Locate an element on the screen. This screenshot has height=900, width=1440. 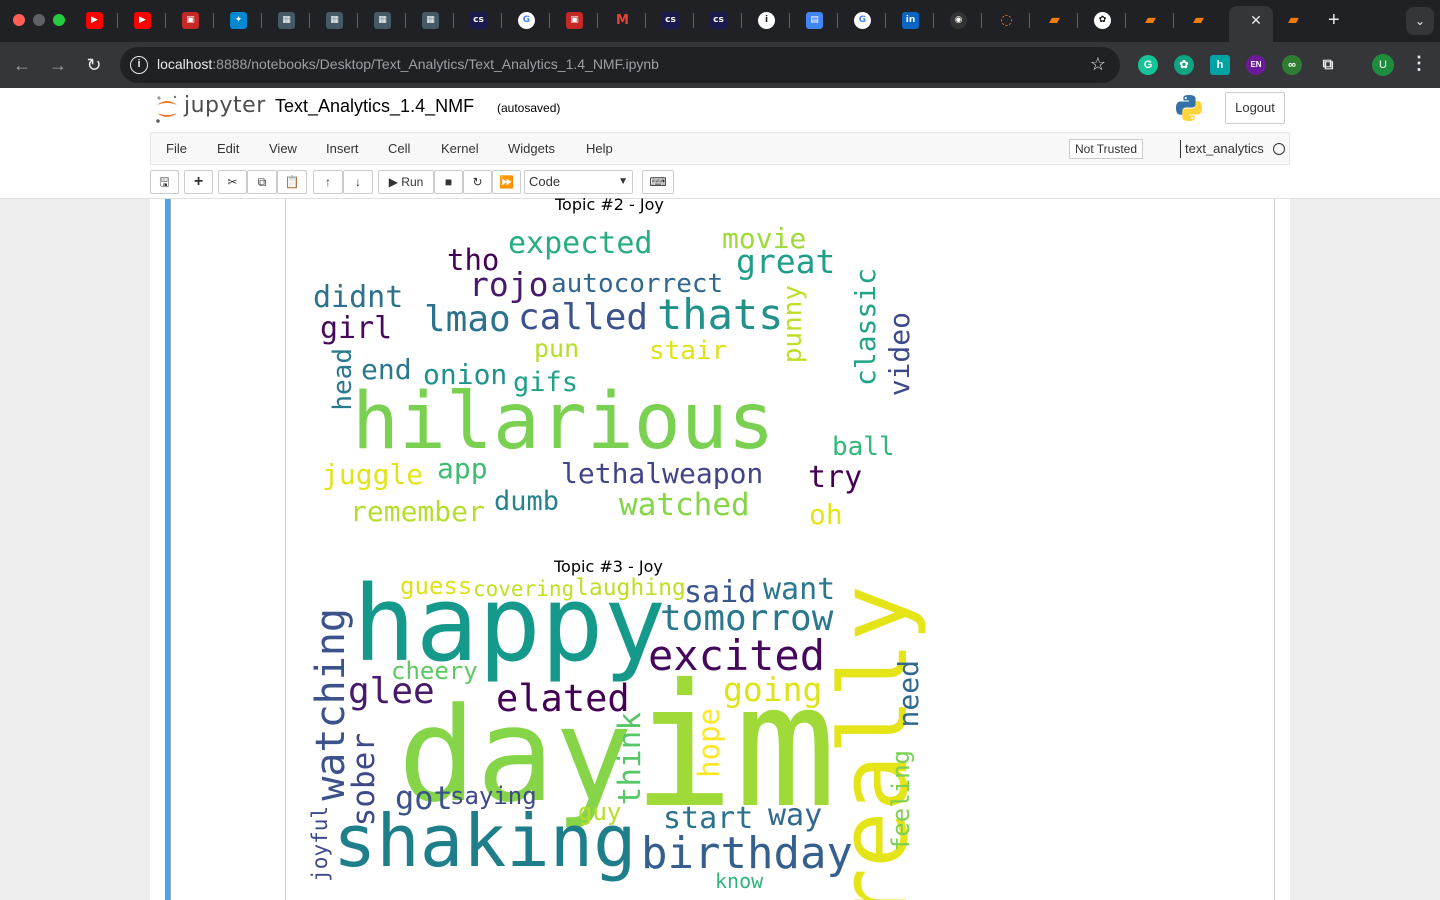
wordcloud-word: glee is located at coordinates (391, 691).